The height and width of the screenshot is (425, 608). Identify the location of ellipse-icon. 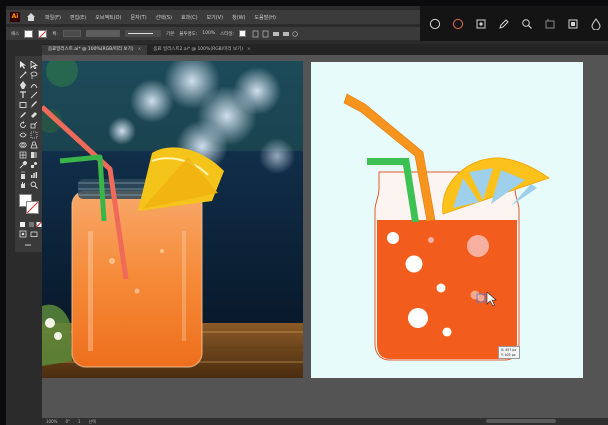
(435, 24).